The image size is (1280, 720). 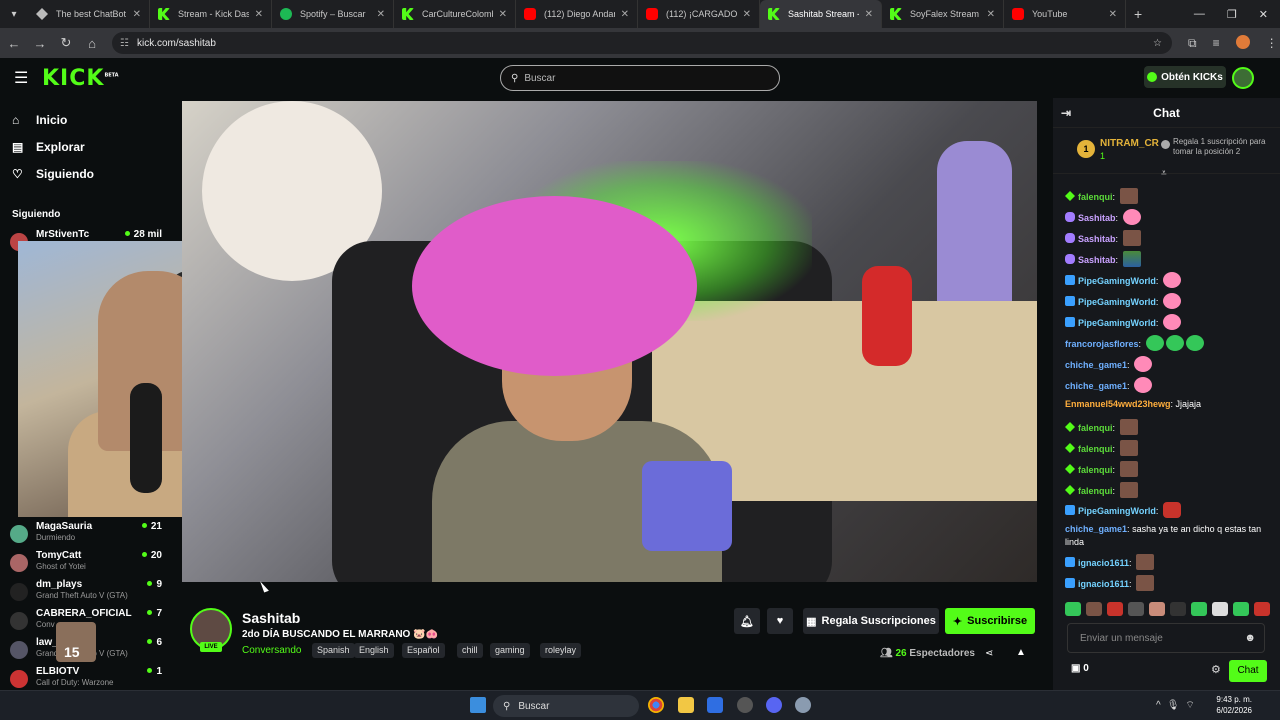 What do you see at coordinates (686, 705) in the screenshot?
I see `file-explorer-icon` at bounding box center [686, 705].